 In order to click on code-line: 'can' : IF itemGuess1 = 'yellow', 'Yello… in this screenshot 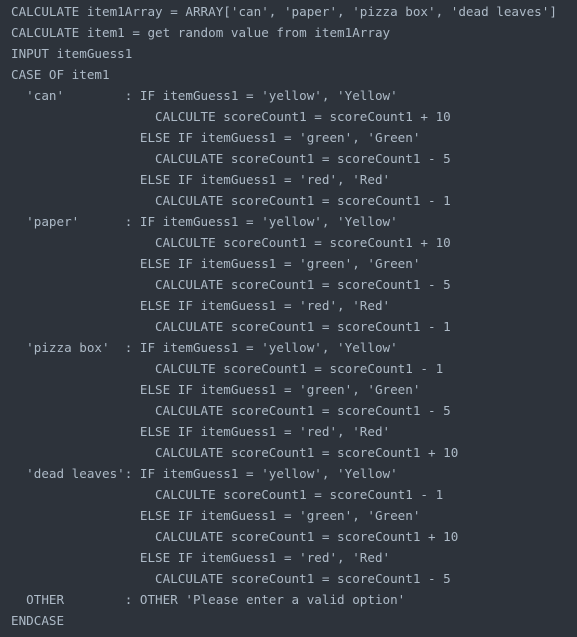, I will do `click(204, 95)`.